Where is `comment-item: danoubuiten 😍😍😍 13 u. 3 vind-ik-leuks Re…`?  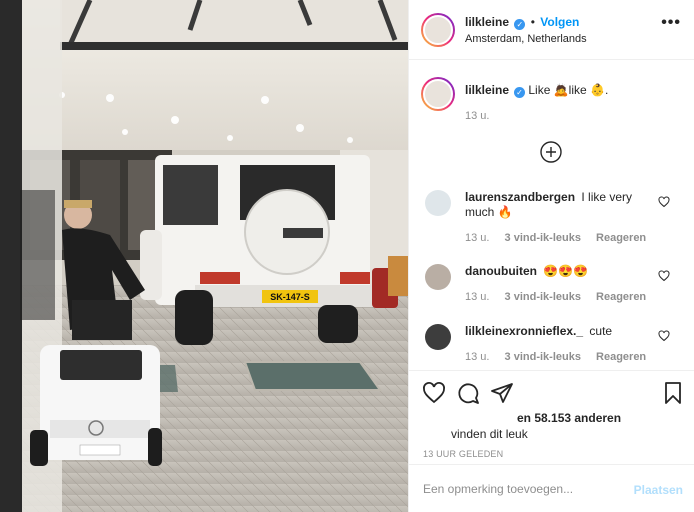 comment-item: danoubuiten 😍😍😍 13 u. 3 vind-ik-leuks Re… is located at coordinates (560, 283).